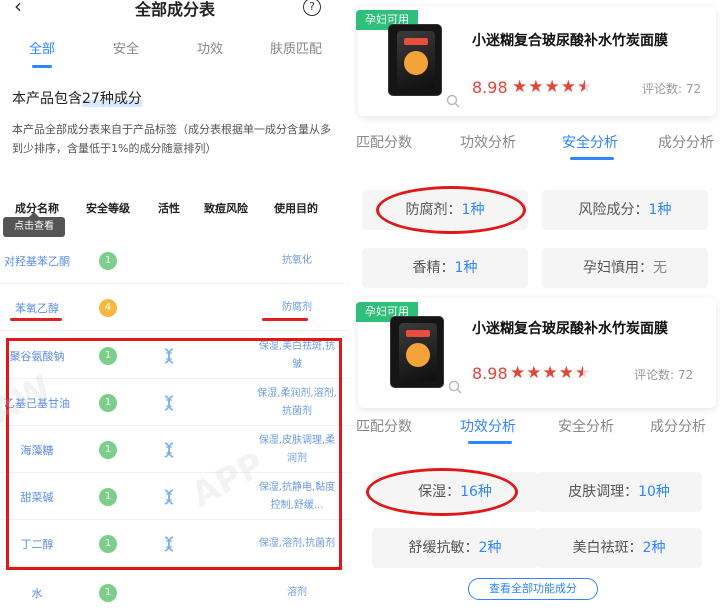  What do you see at coordinates (654, 492) in the screenshot?
I see `chip-value: 10种` at bounding box center [654, 492].